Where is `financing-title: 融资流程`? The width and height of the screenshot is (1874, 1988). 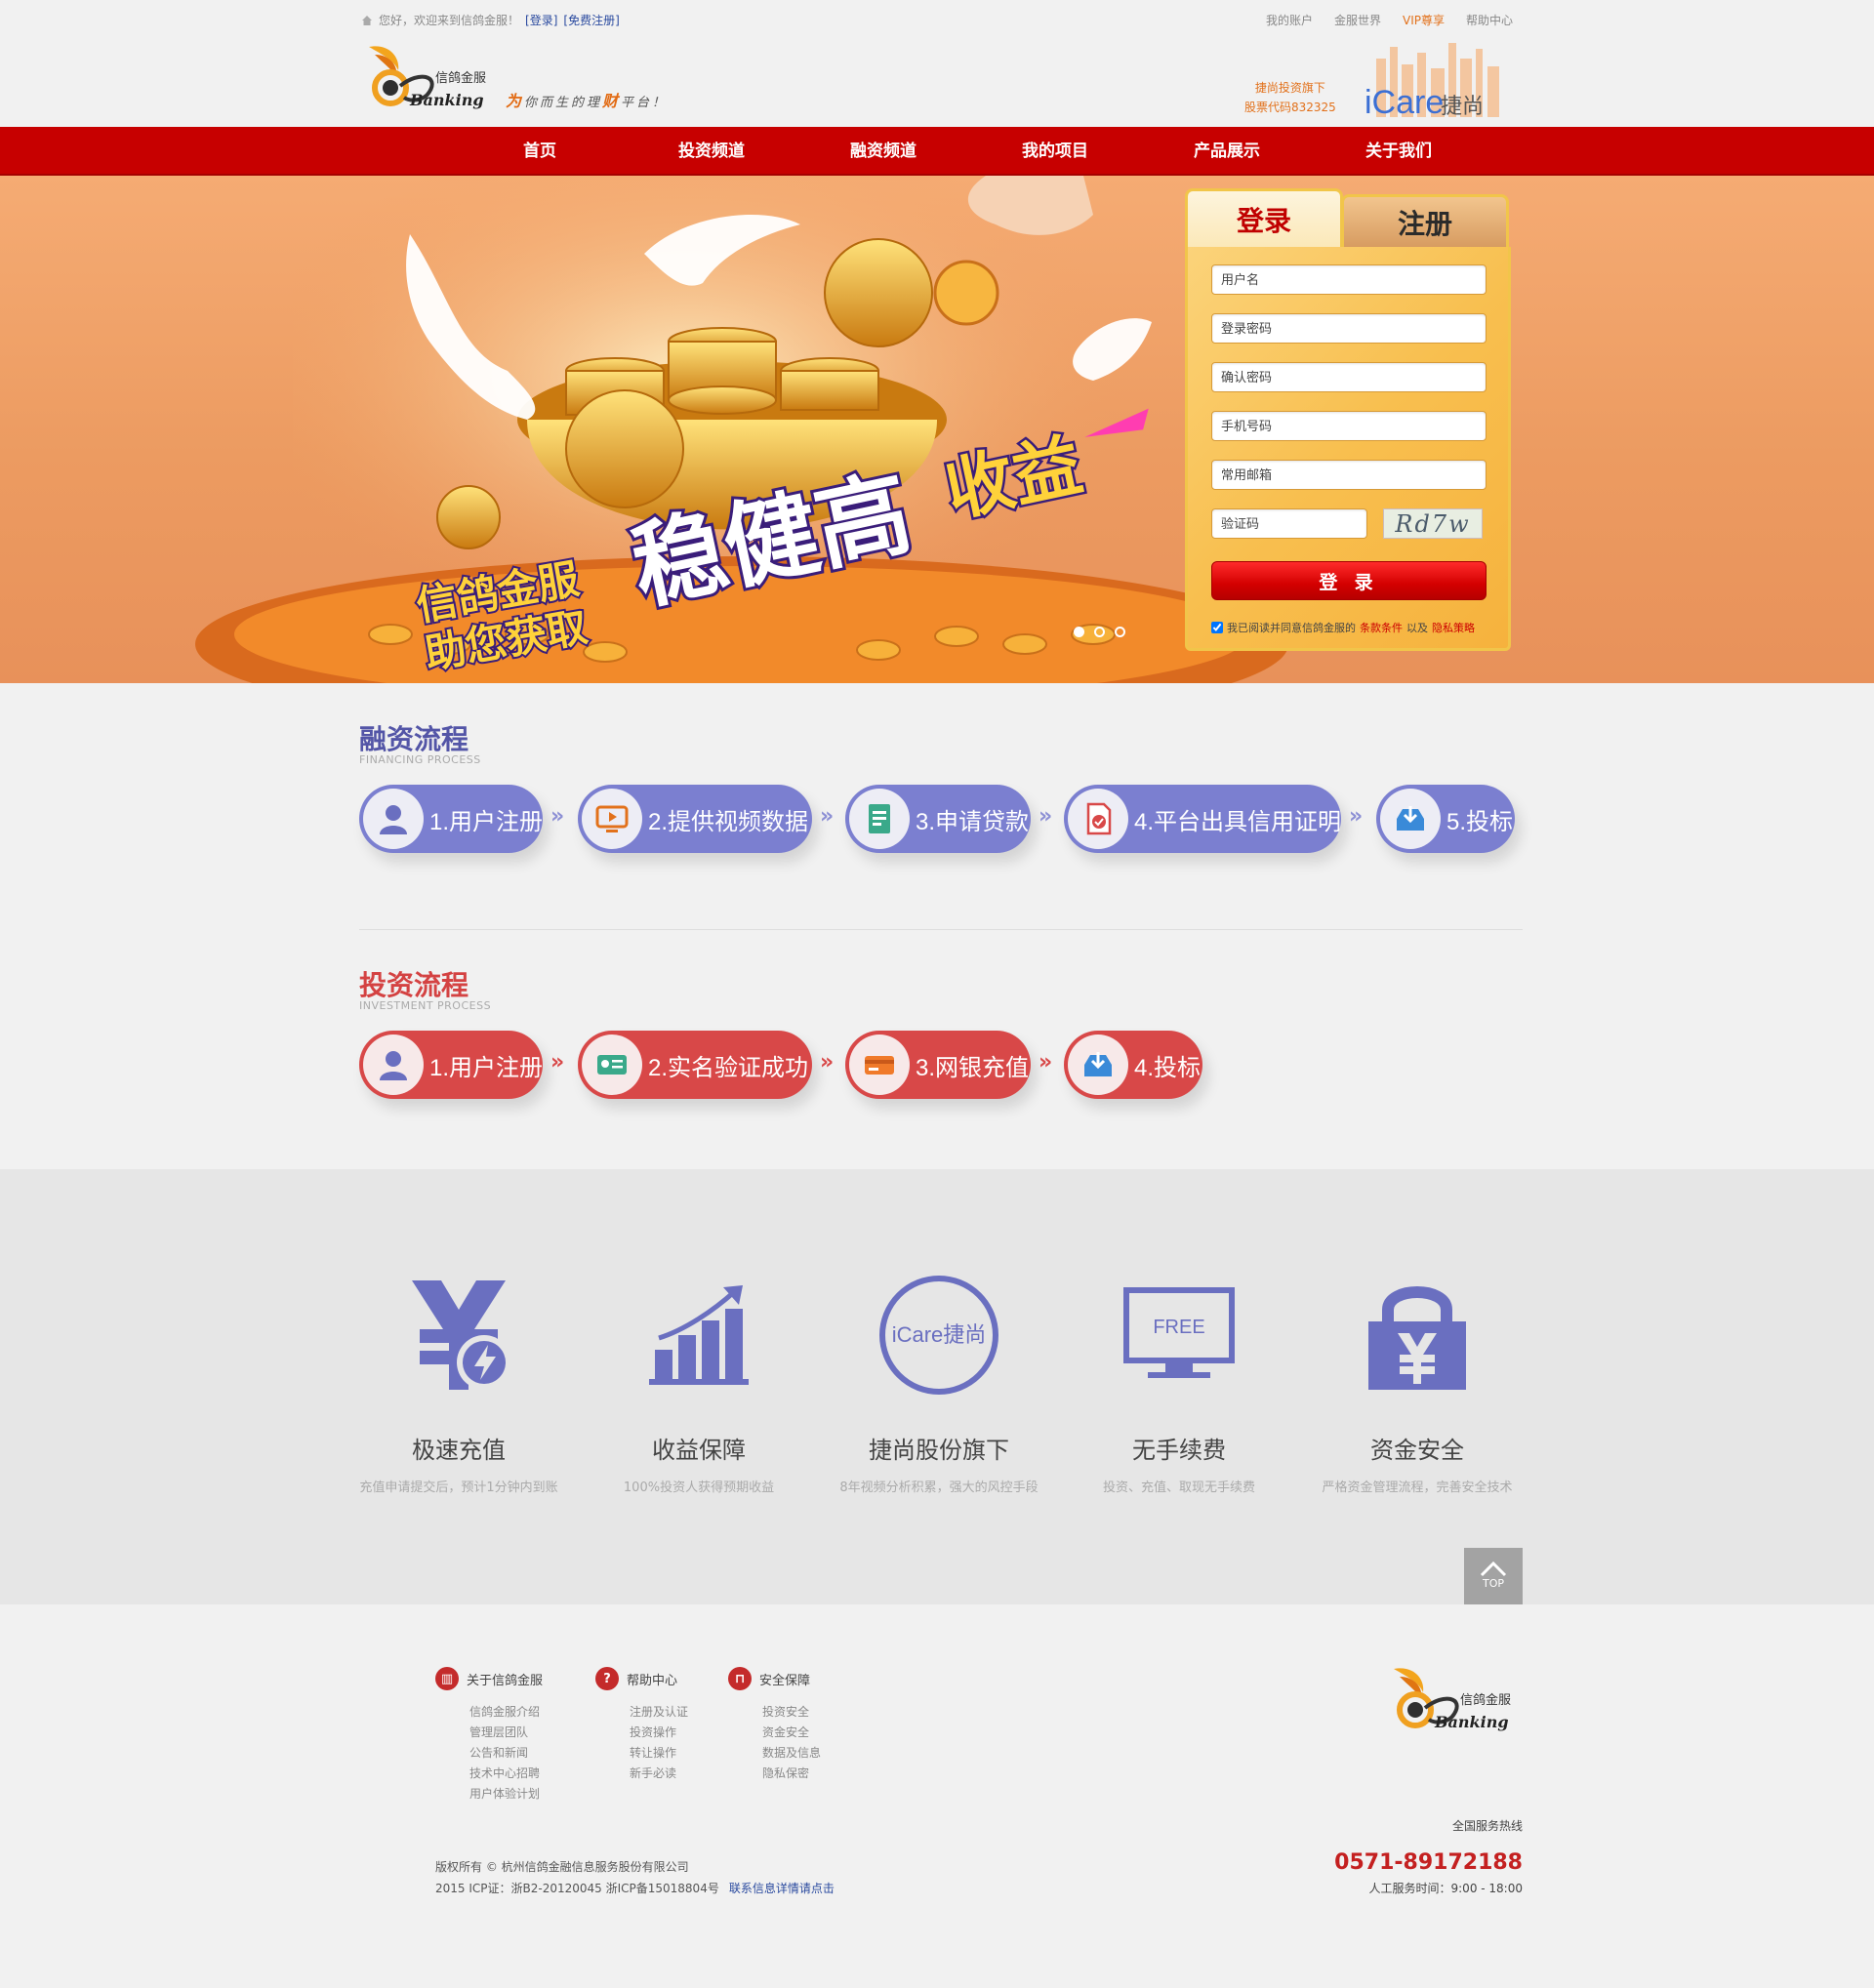
financing-title: 融资流程 is located at coordinates (414, 739).